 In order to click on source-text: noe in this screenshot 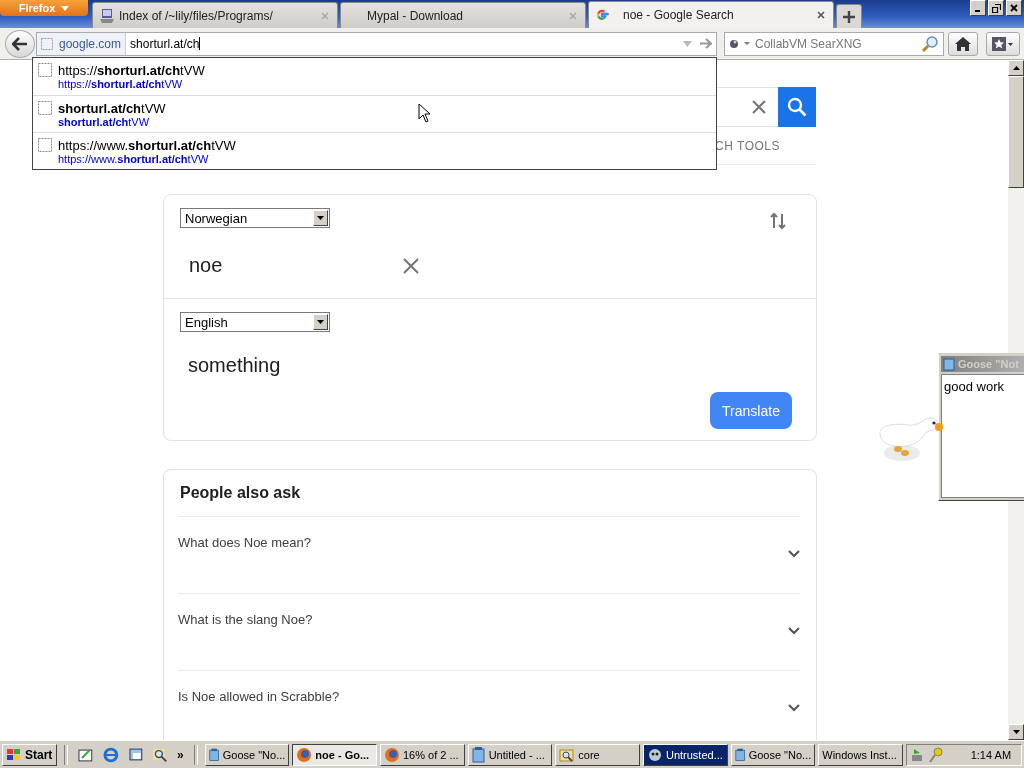, I will do `click(206, 265)`.